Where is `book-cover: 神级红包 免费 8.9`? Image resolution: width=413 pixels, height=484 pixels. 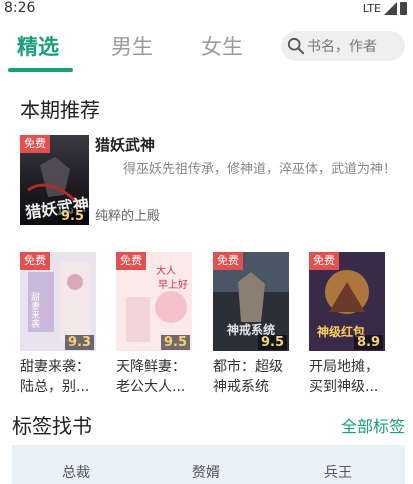
book-cover: 神级红包 免费 8.9 is located at coordinates (347, 301).